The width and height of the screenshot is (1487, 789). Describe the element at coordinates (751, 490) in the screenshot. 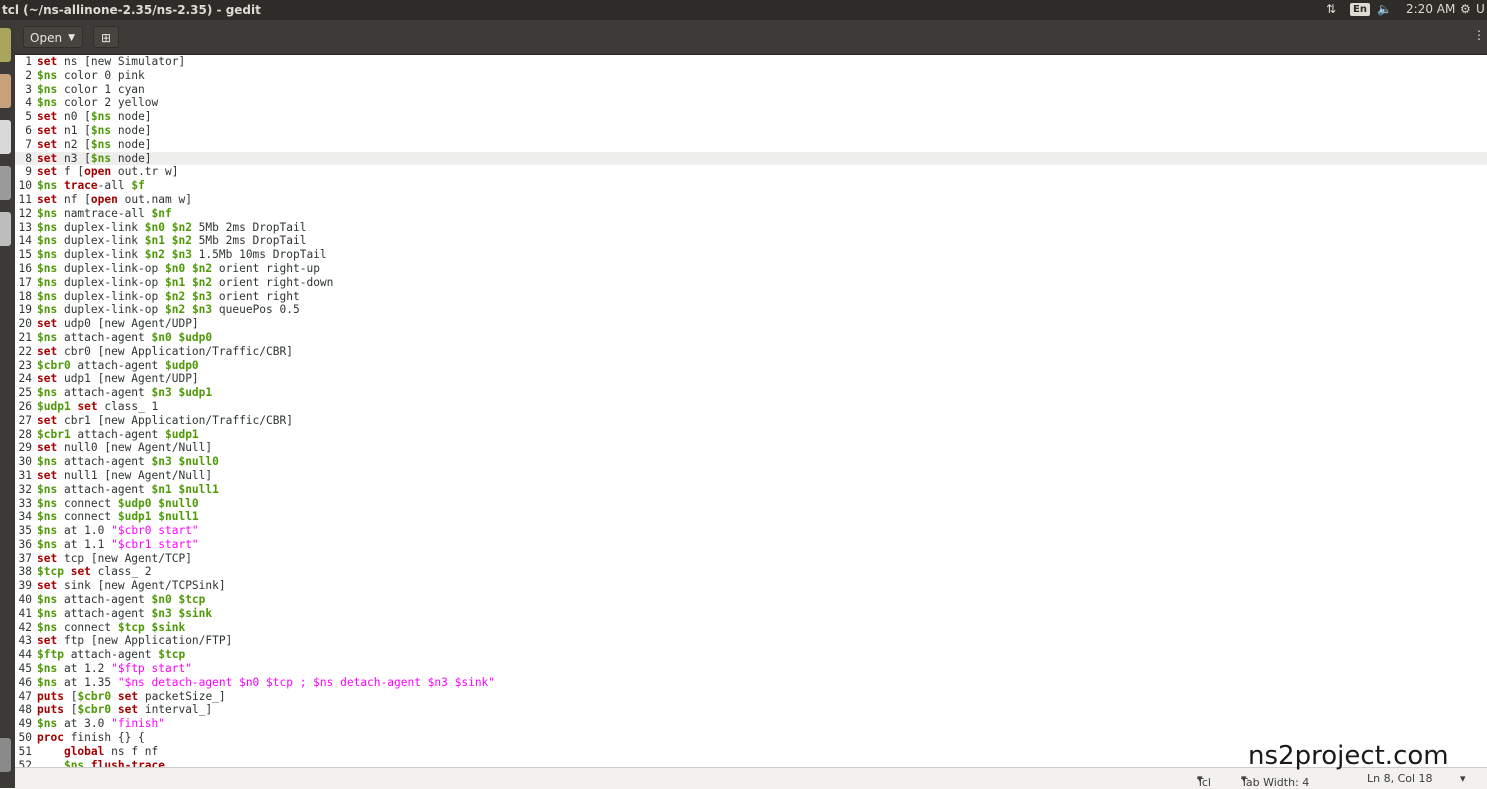

I see `code-line: 32 $ns attach-agent $n1 $null1` at that location.